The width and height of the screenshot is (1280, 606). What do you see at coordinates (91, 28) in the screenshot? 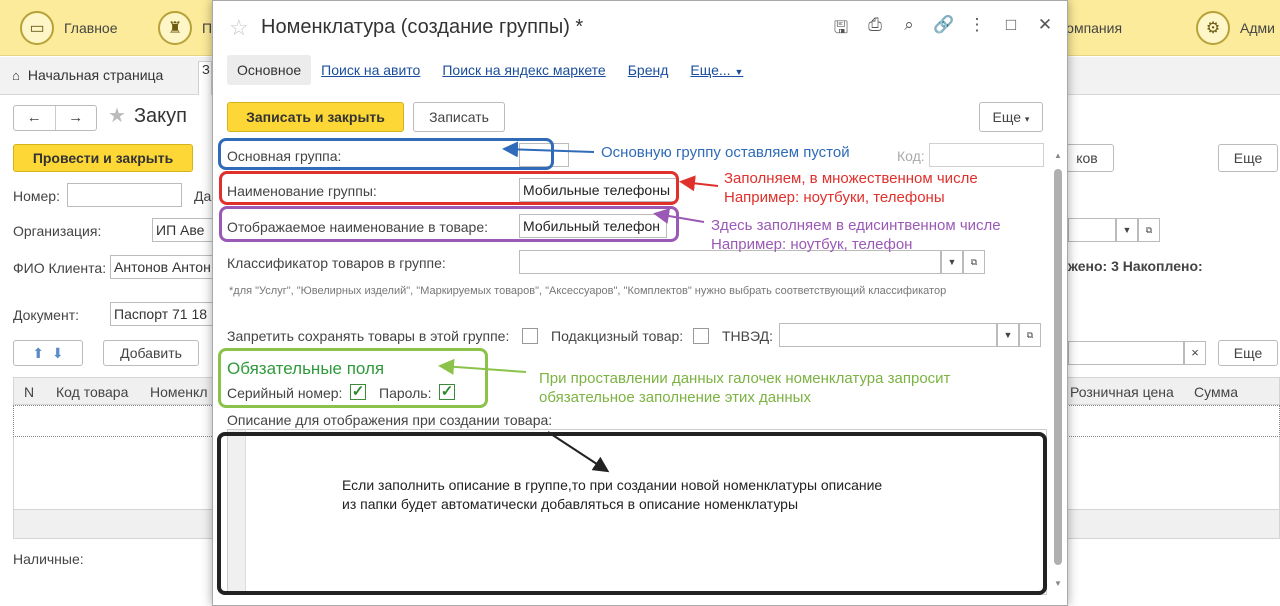
I see `section-label: Главное` at bounding box center [91, 28].